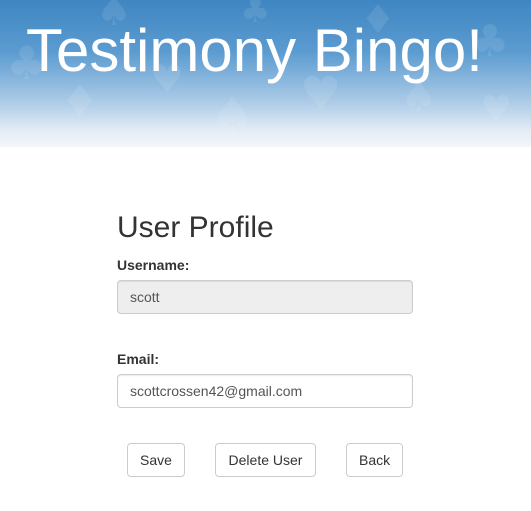 The width and height of the screenshot is (531, 511). Describe the element at coordinates (153, 265) in the screenshot. I see `username-label: Username:` at that location.